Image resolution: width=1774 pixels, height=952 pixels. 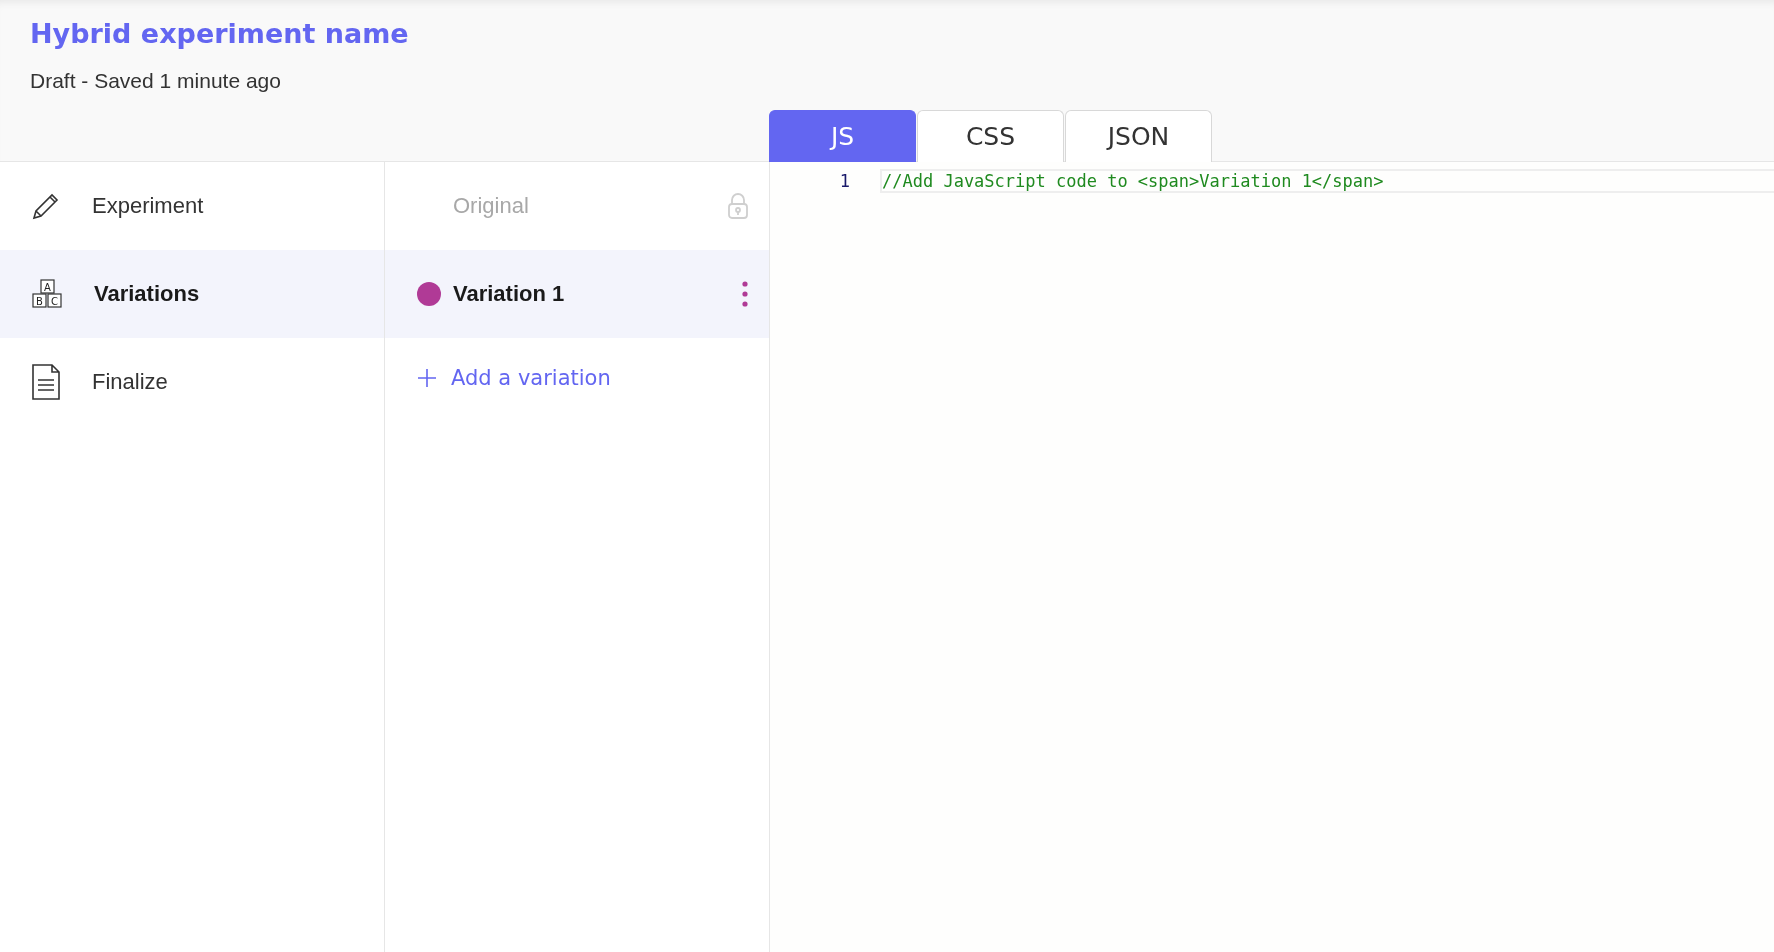 What do you see at coordinates (577, 294) in the screenshot?
I see `variation-row: Variation 1` at bounding box center [577, 294].